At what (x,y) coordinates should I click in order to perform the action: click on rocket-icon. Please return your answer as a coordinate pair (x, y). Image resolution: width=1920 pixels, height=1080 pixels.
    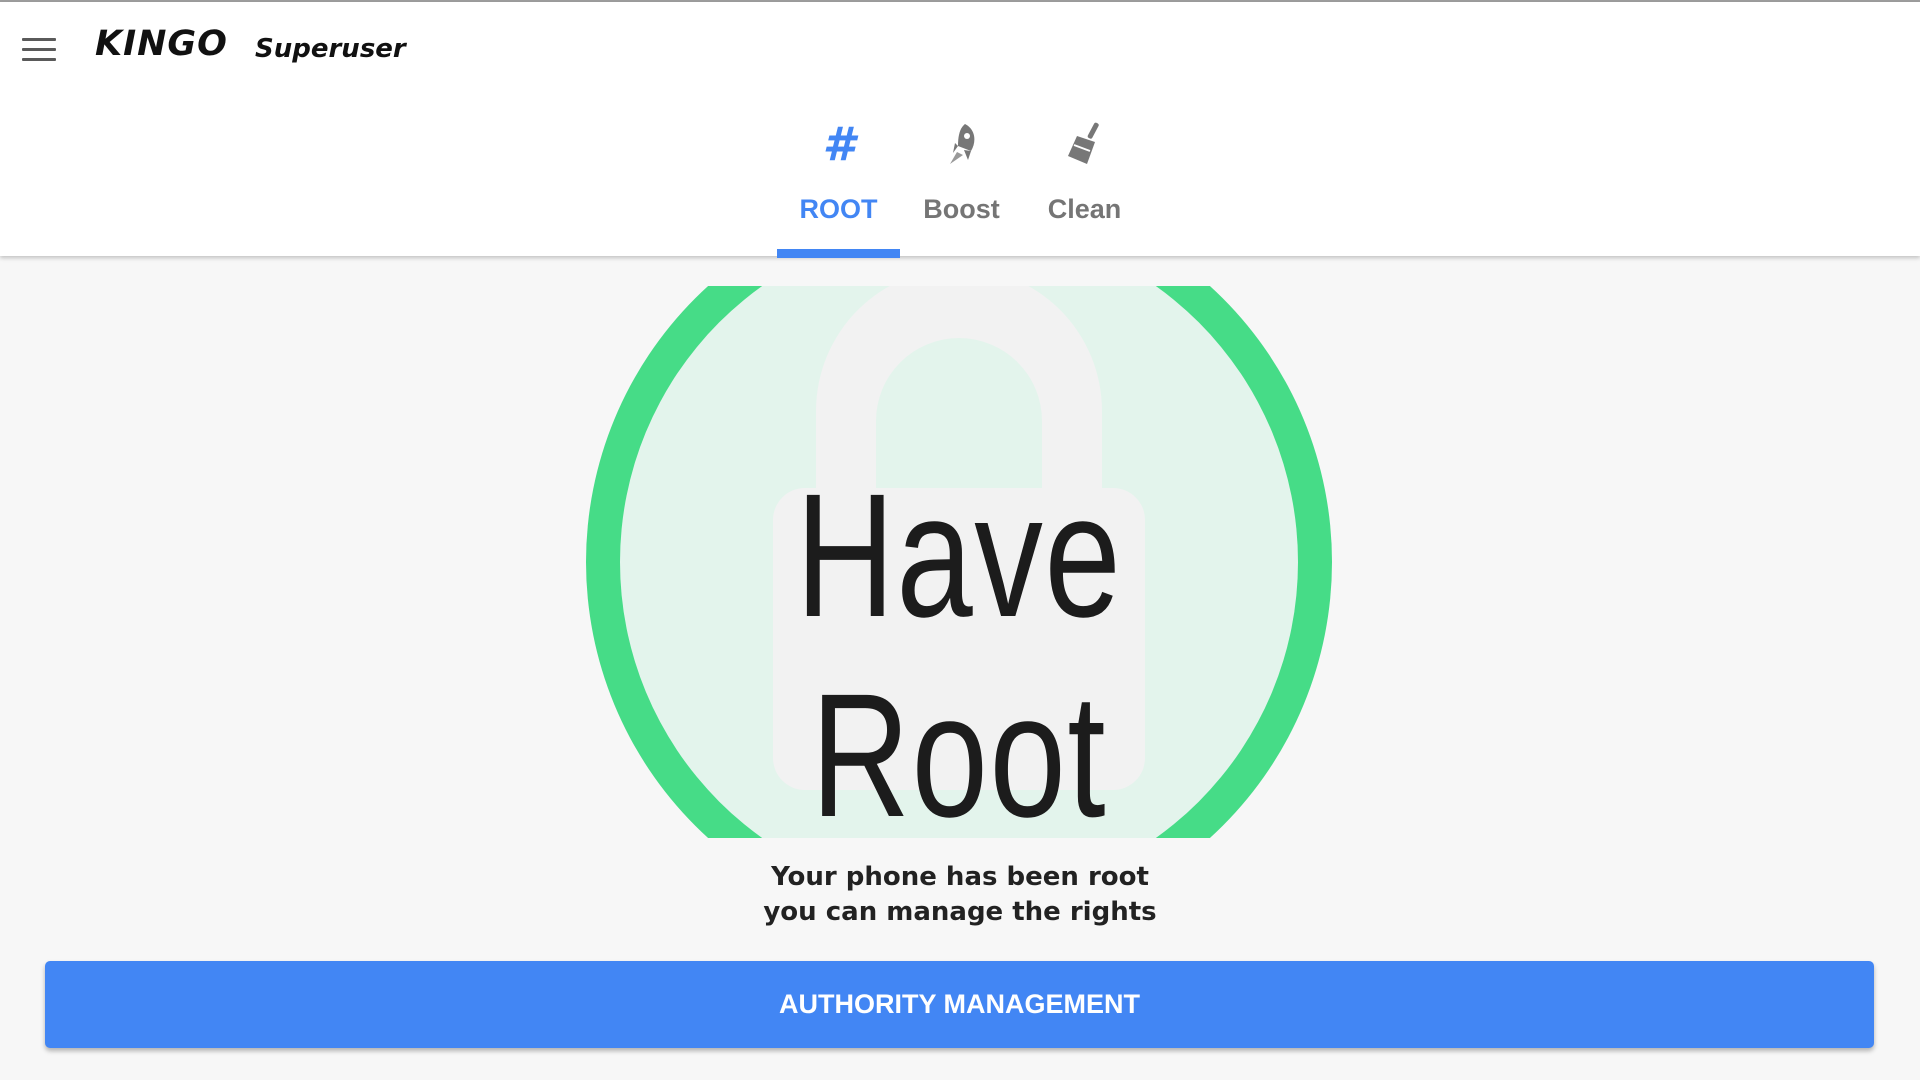
    Looking at the image, I should click on (961, 144).